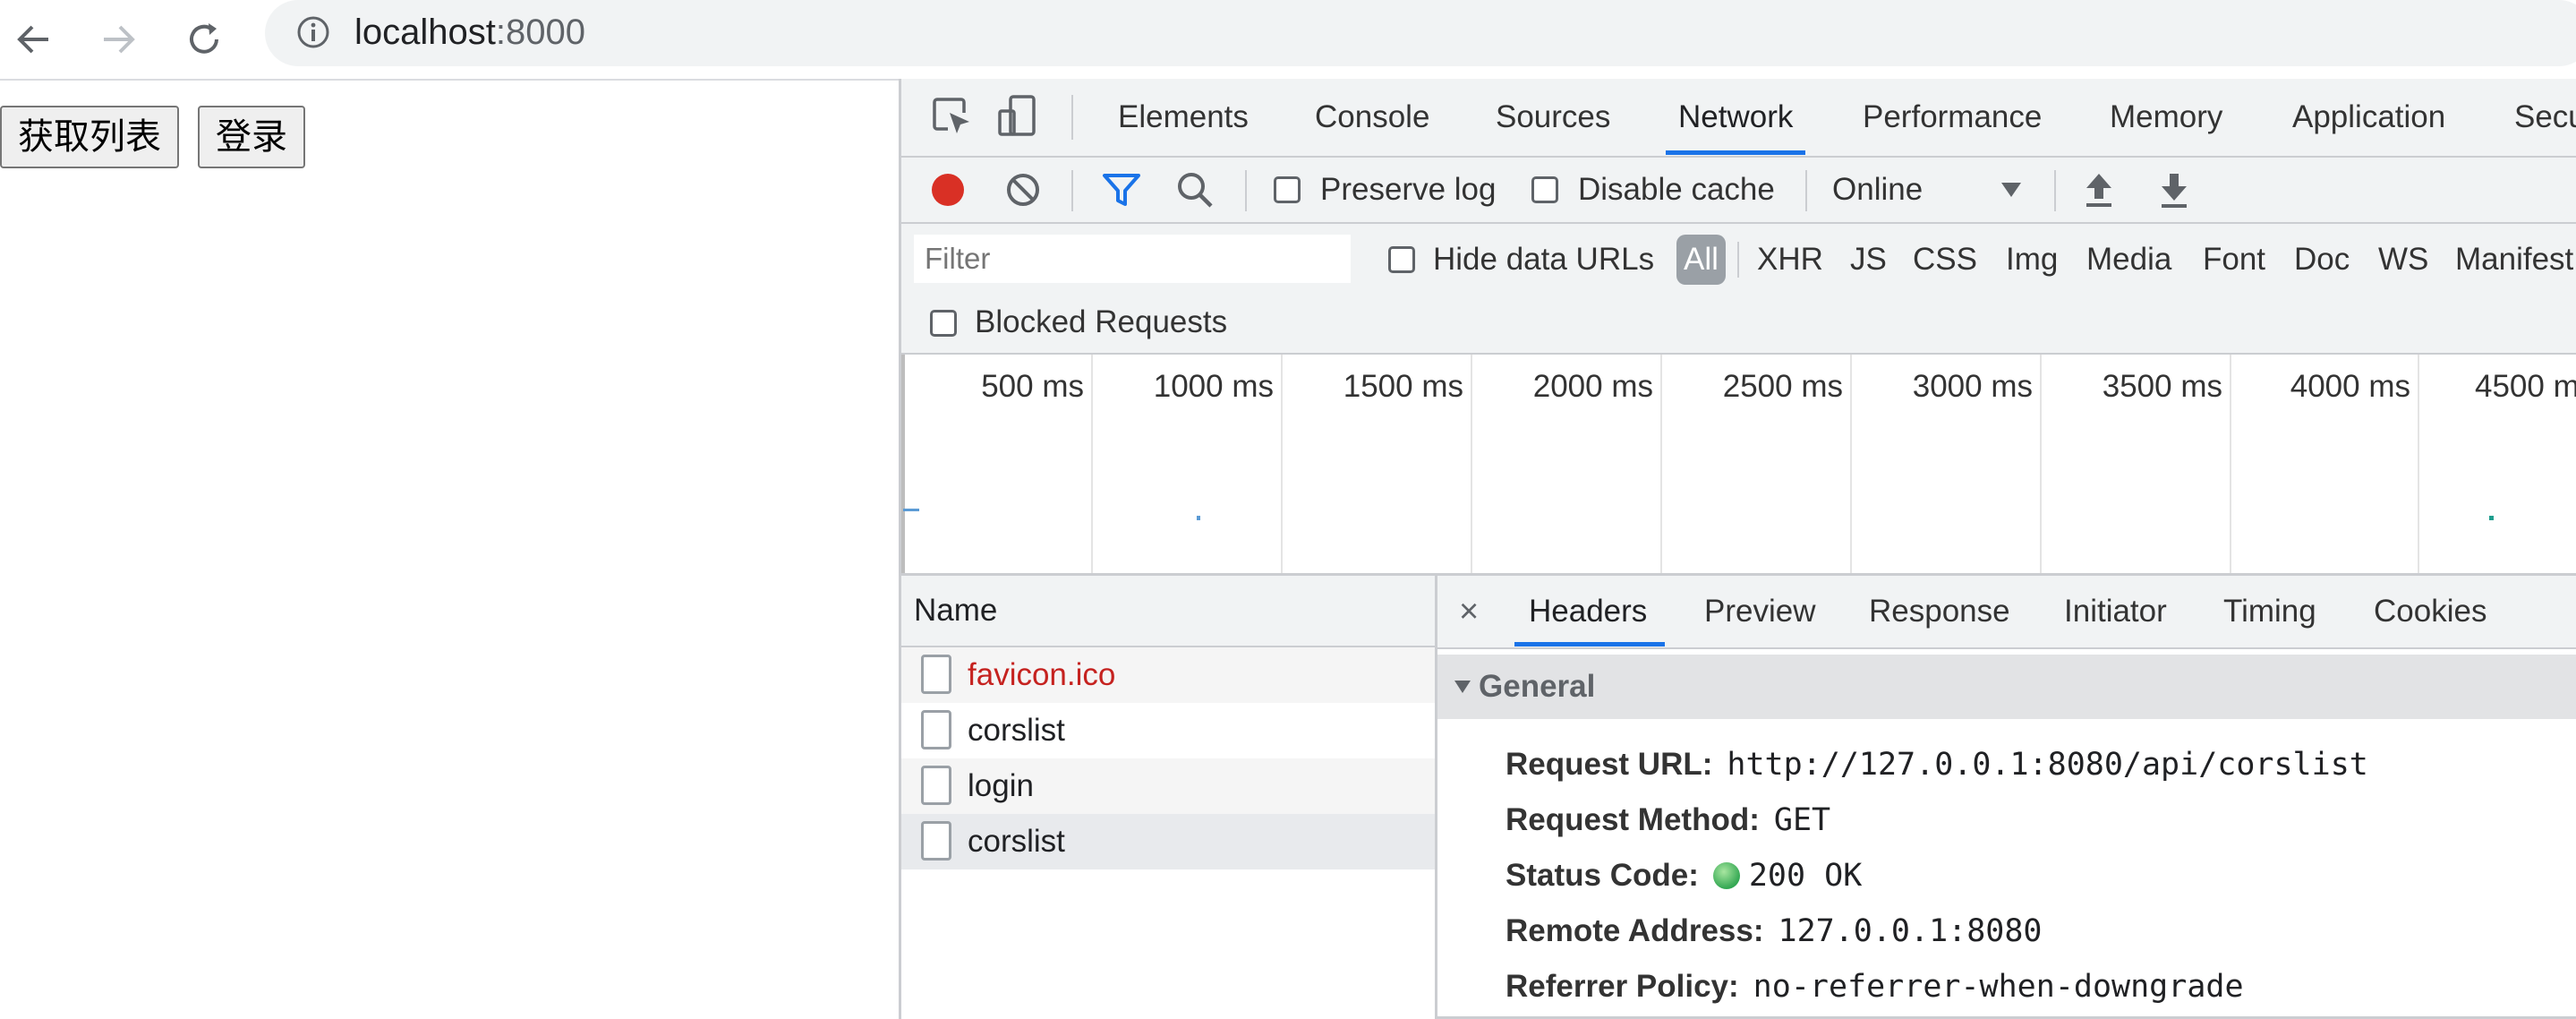  Describe the element at coordinates (1910, 931) in the screenshot. I see `field-value: 127.0.0.1:8080` at that location.